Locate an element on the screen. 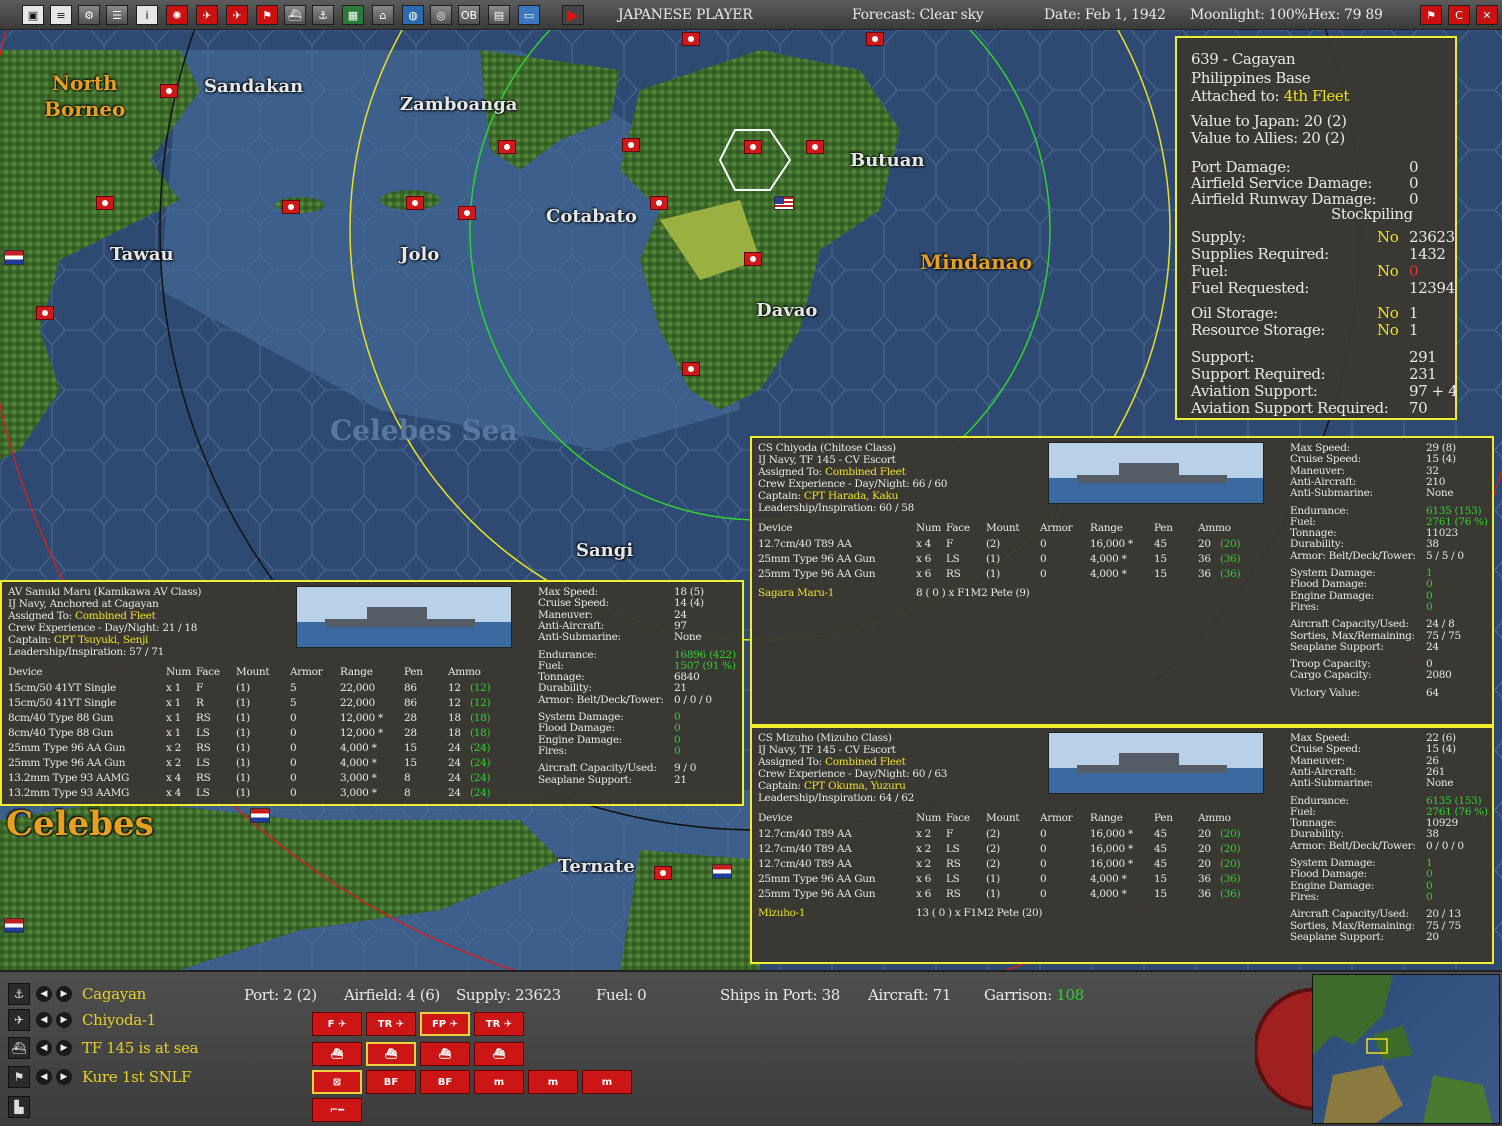 The width and height of the screenshot is (1502, 1126). globe-icon: ◍ is located at coordinates (413, 15).